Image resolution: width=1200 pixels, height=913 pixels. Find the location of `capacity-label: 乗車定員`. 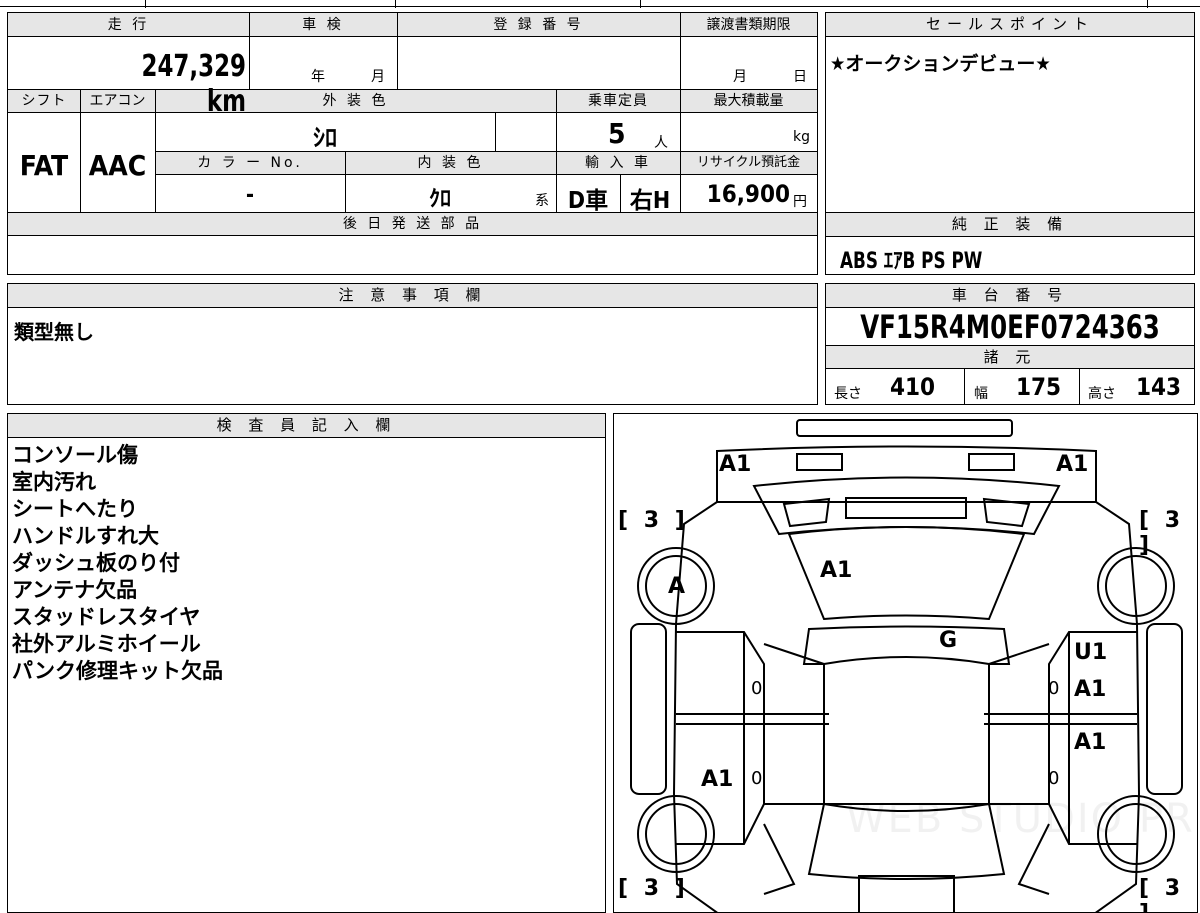

capacity-label: 乗車定員 is located at coordinates (618, 101).